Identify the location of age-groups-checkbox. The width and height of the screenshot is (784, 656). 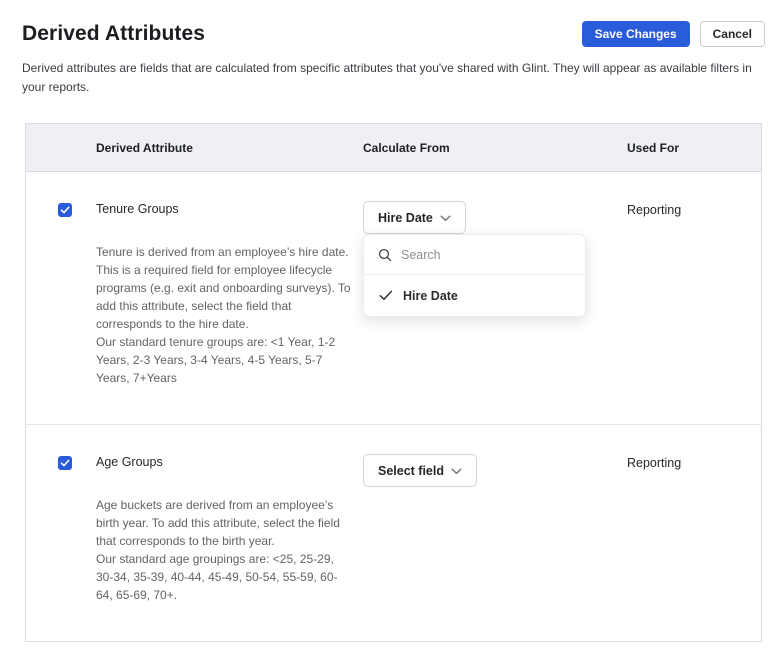
(65, 463).